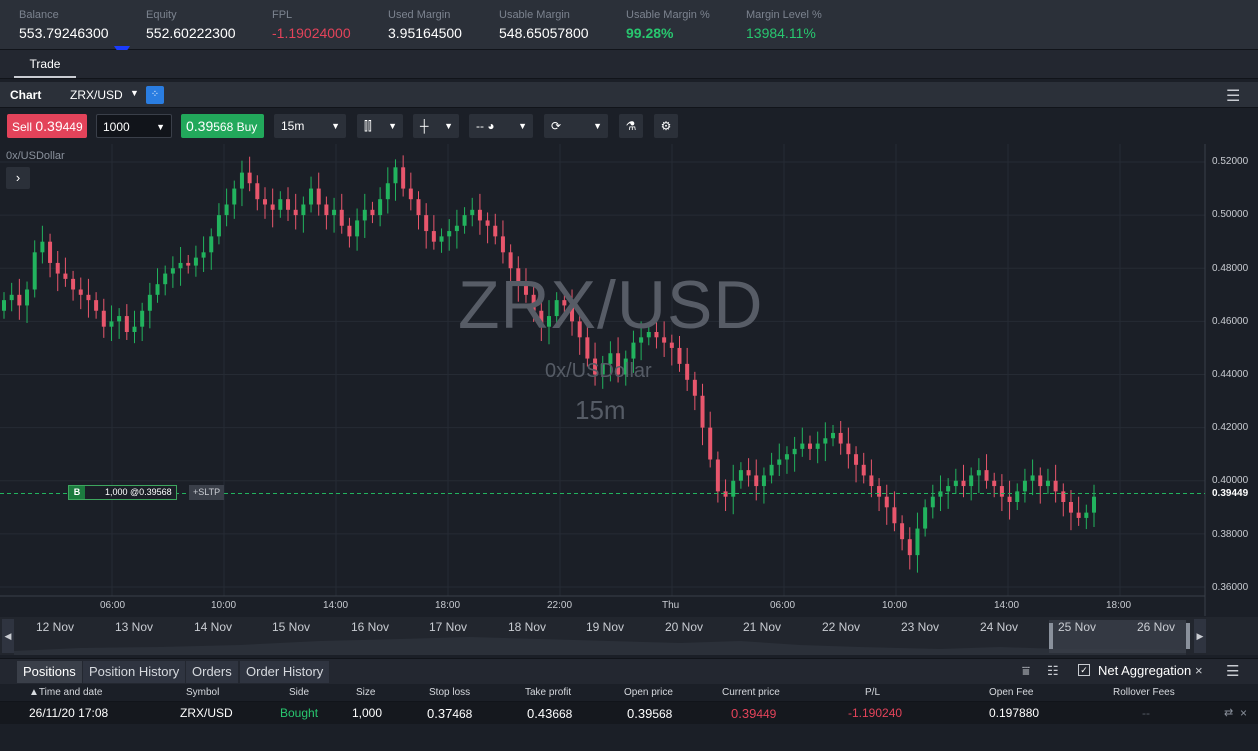 The width and height of the screenshot is (1258, 751). Describe the element at coordinates (783, 605) in the screenshot. I see `x-tick-label: 06:00` at that location.